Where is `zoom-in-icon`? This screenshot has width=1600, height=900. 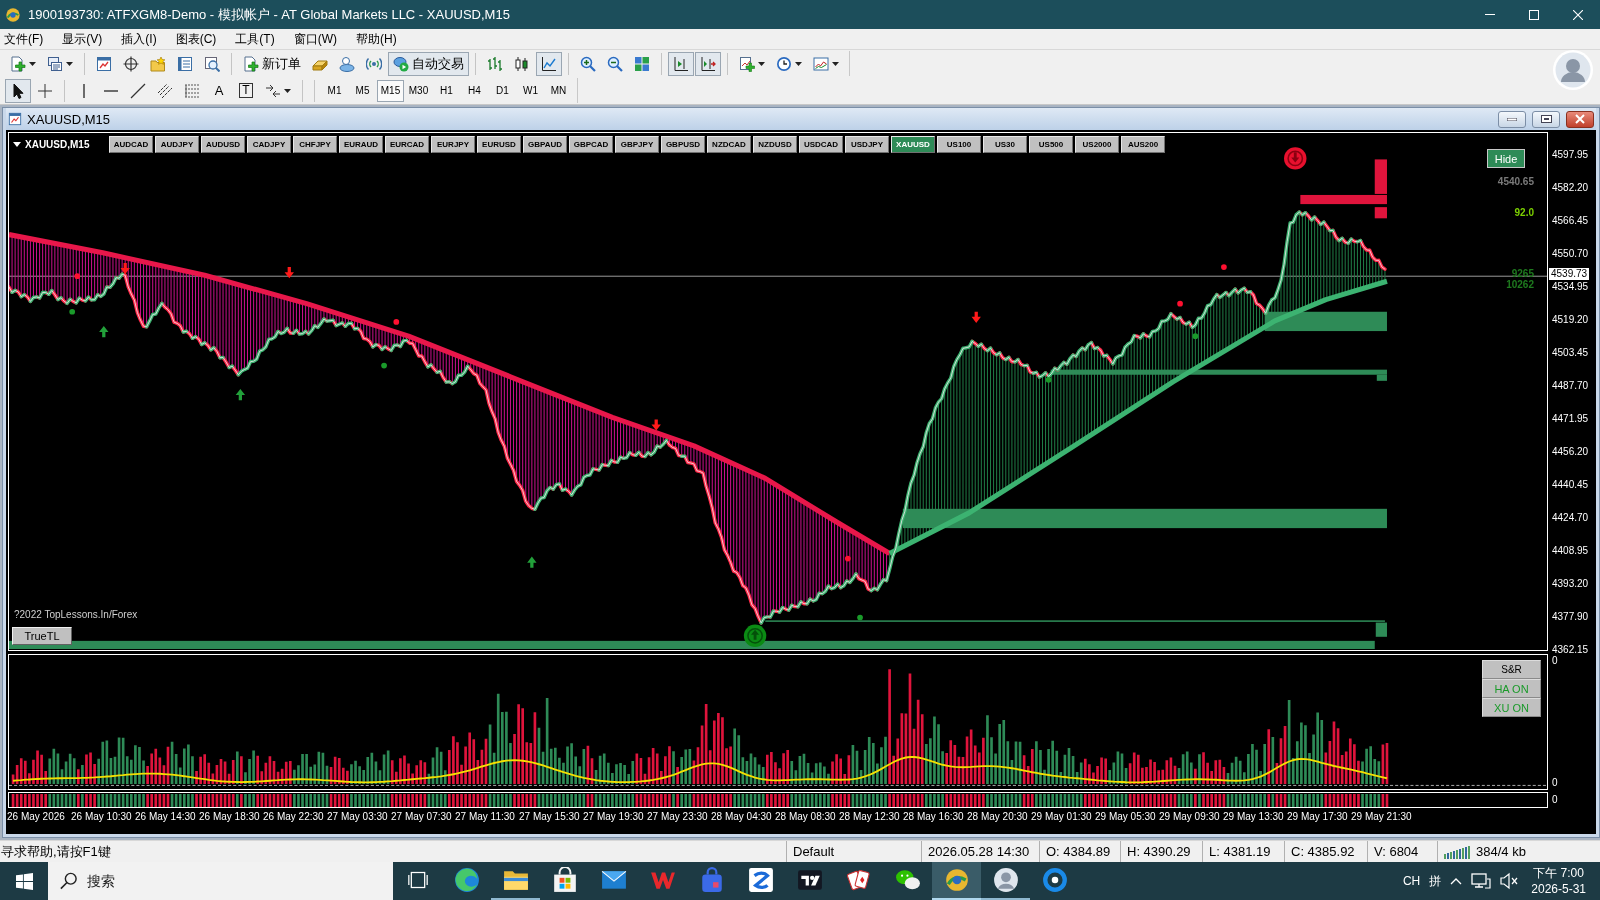 zoom-in-icon is located at coordinates (588, 63).